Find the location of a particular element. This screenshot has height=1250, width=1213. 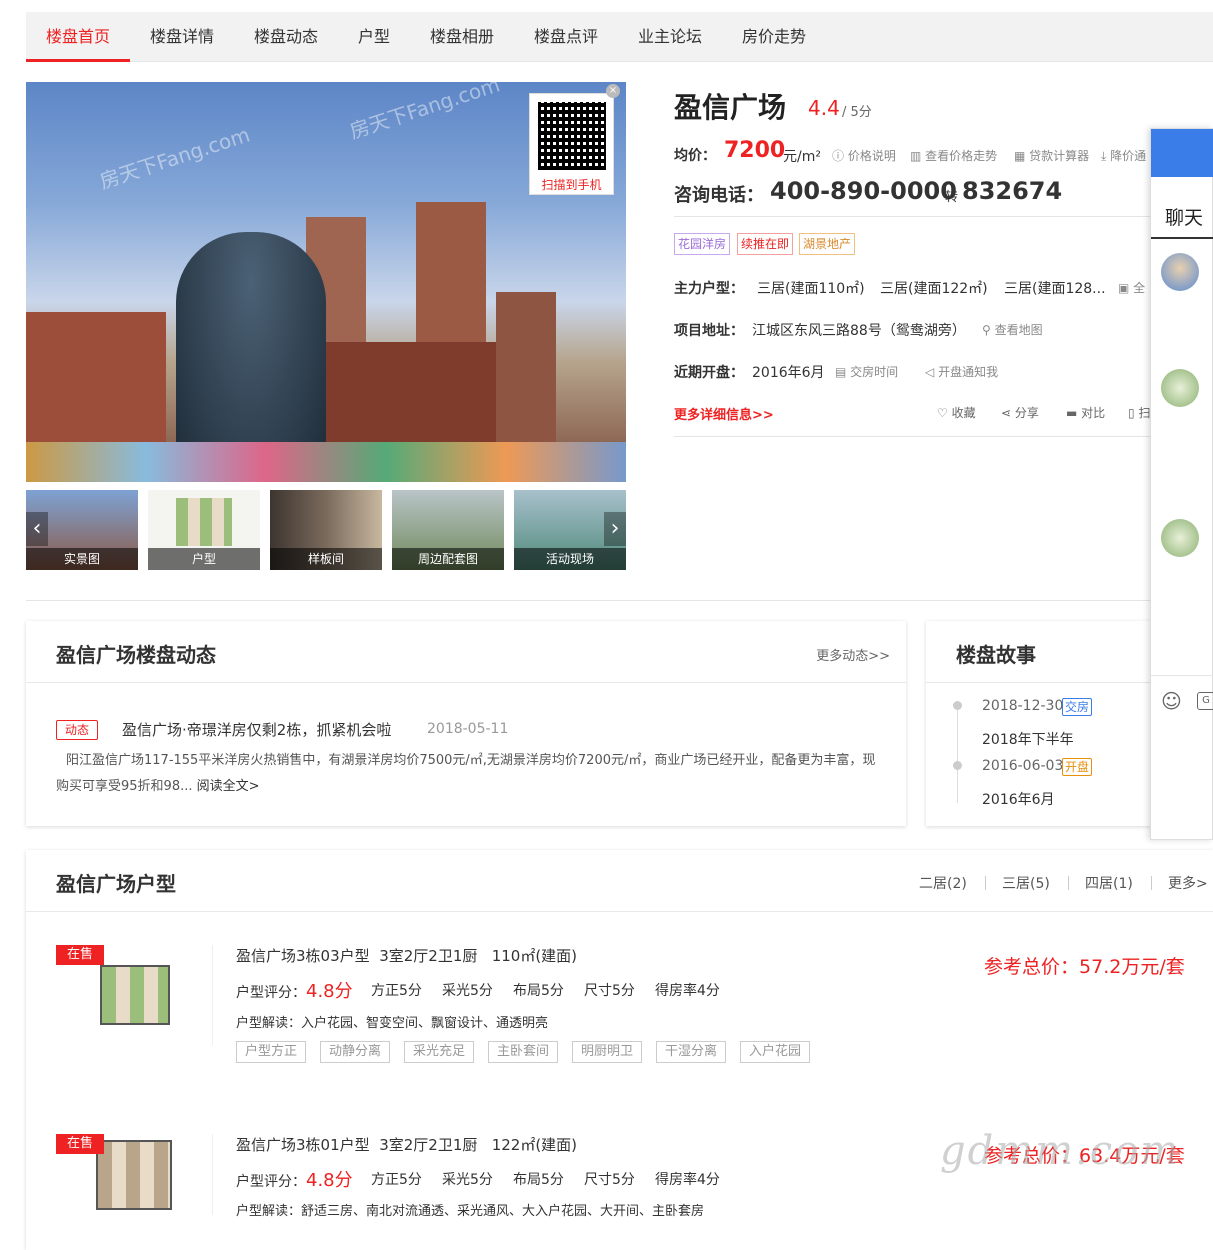

qr-code-icon is located at coordinates (572, 136).